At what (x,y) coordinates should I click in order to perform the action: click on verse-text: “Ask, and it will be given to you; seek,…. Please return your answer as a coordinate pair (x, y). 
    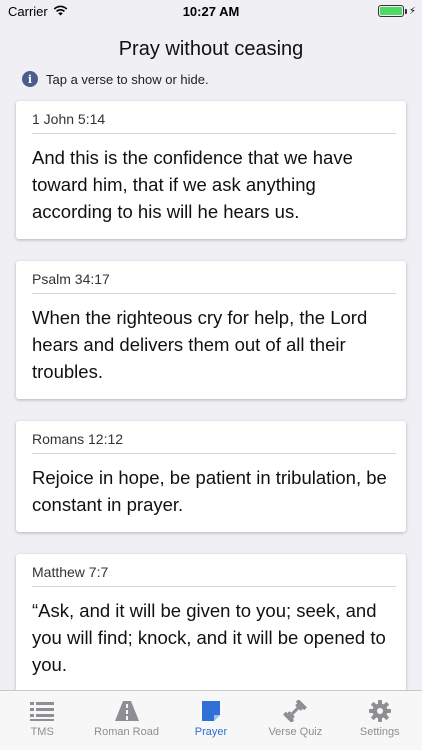
    Looking at the image, I should click on (209, 637).